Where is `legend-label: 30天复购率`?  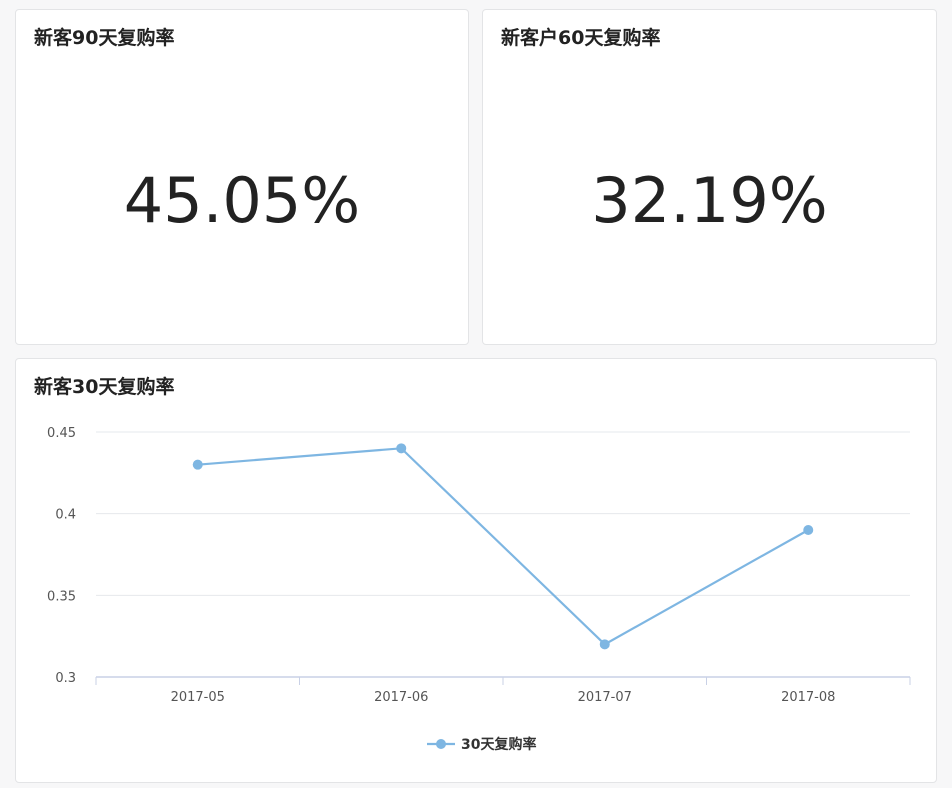 legend-label: 30天复购率 is located at coordinates (498, 744).